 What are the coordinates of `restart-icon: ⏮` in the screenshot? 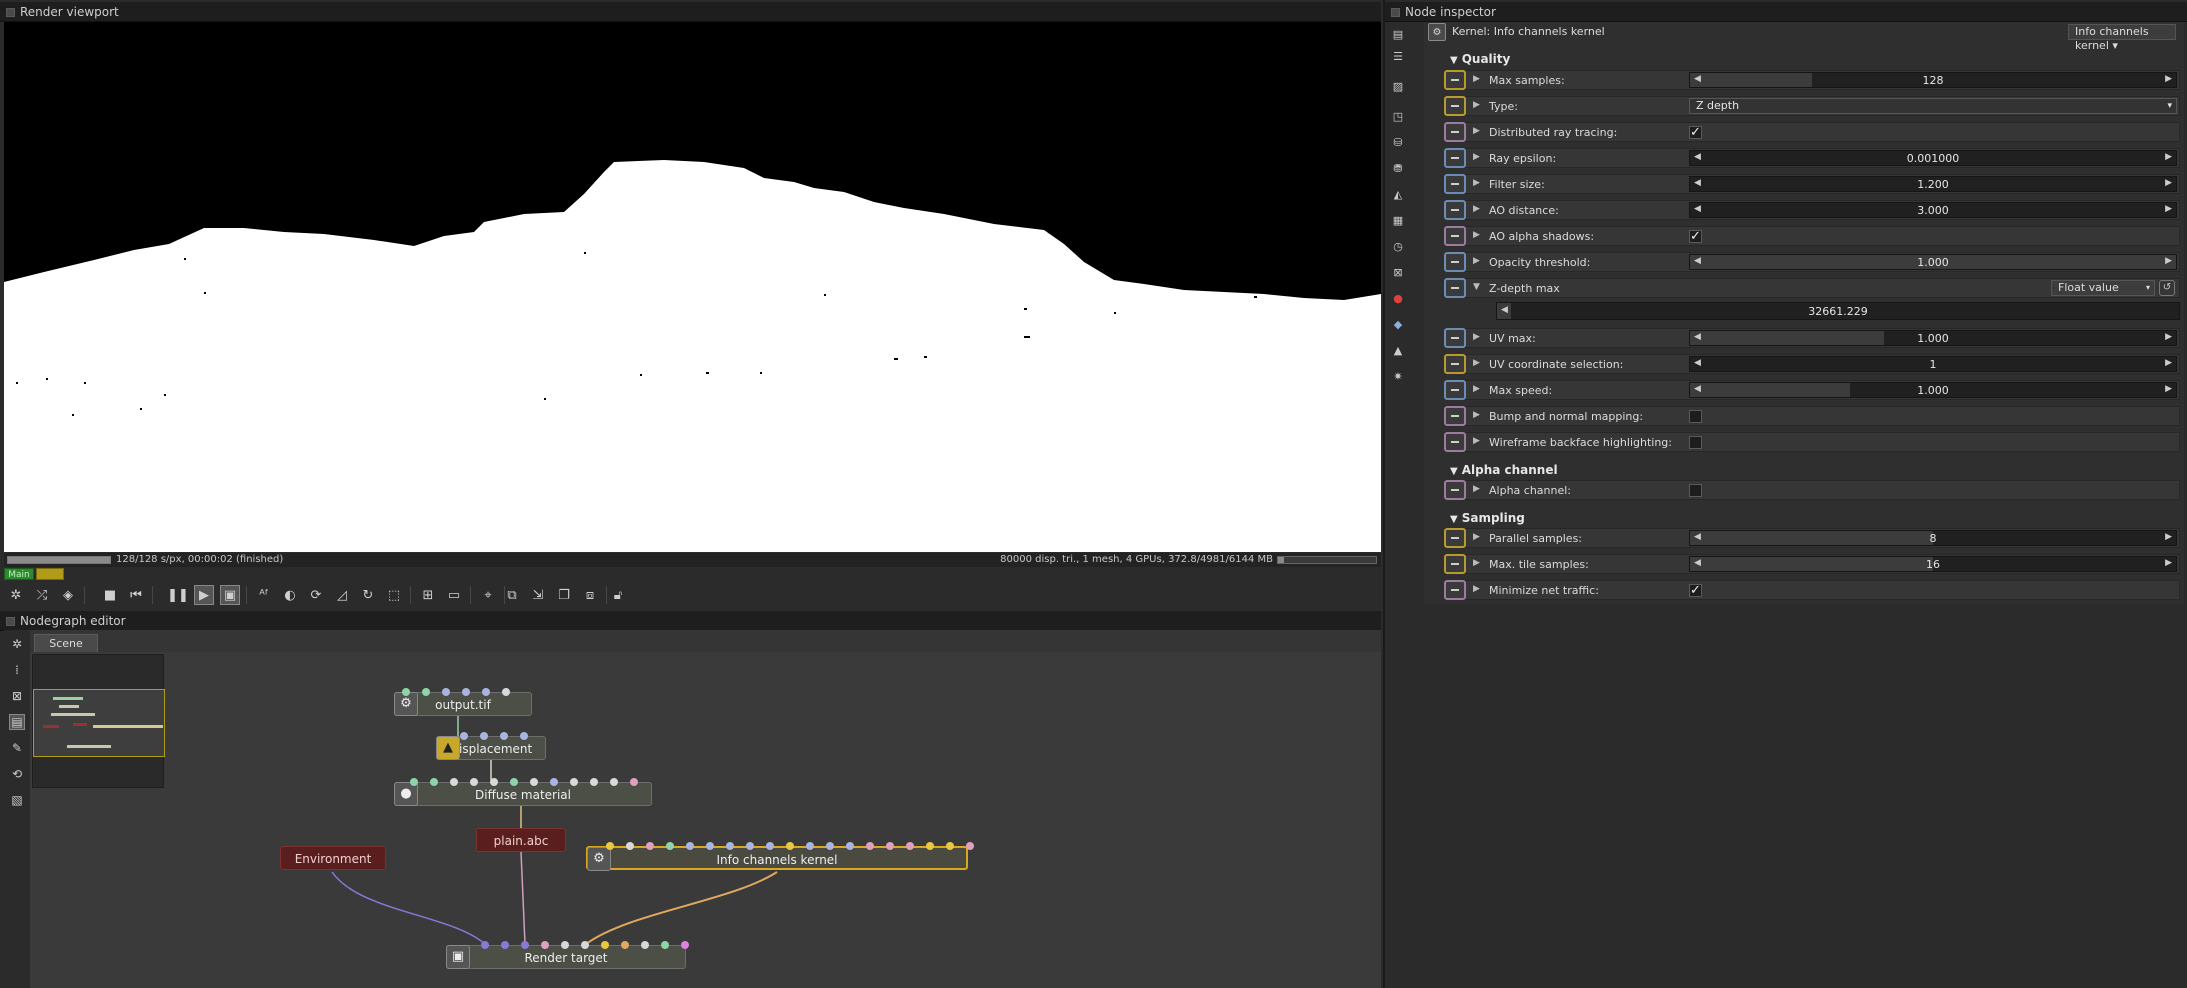 It's located at (136, 595).